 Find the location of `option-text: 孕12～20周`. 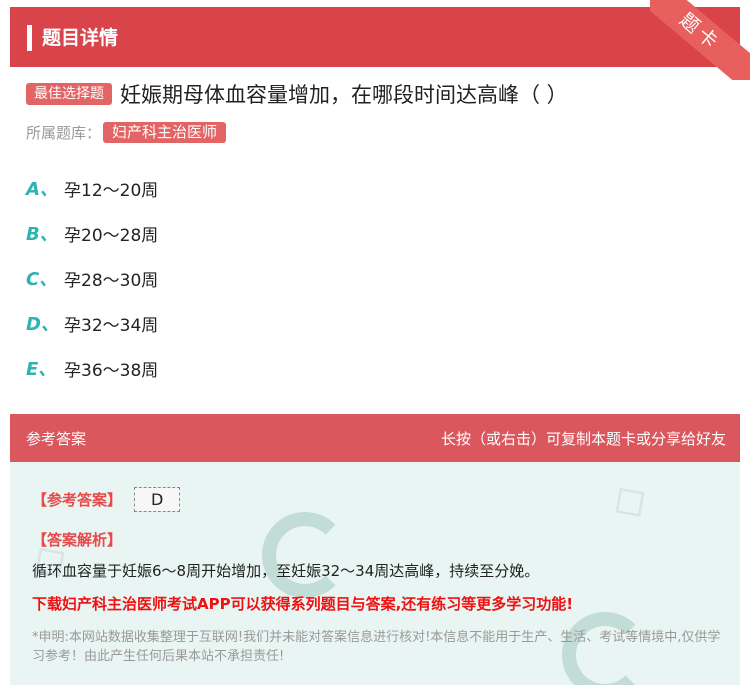

option-text: 孕12～20周 is located at coordinates (111, 190).